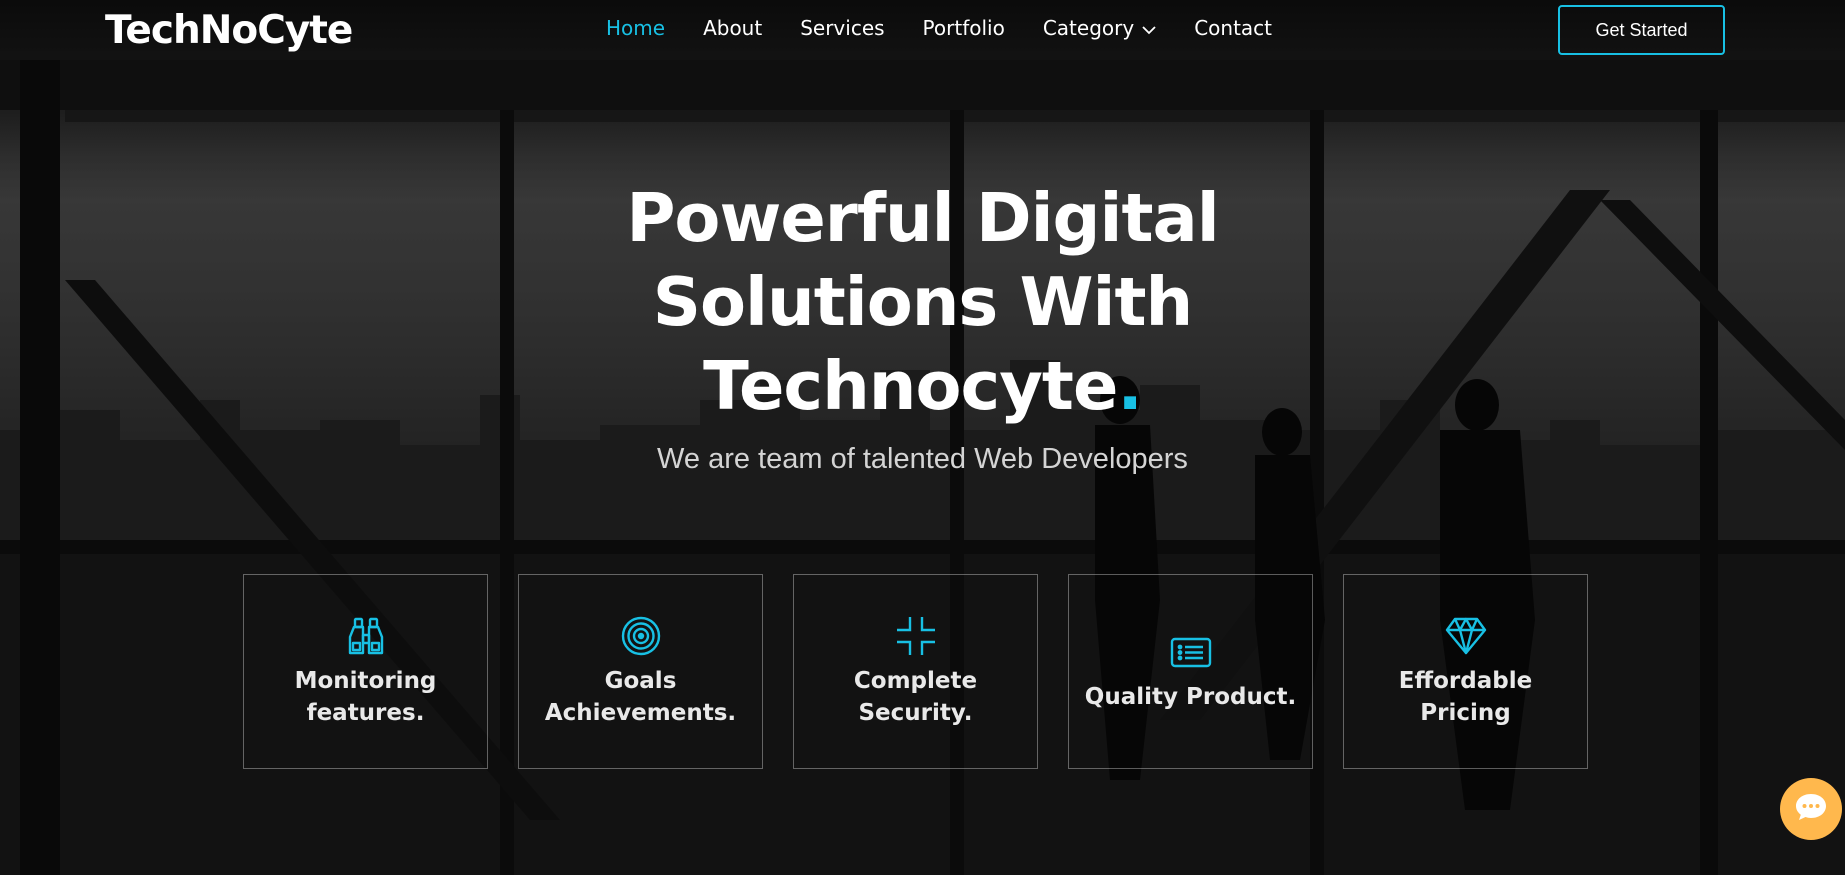 The height and width of the screenshot is (875, 1845). I want to click on chevron-down-icon, so click(1149, 28).